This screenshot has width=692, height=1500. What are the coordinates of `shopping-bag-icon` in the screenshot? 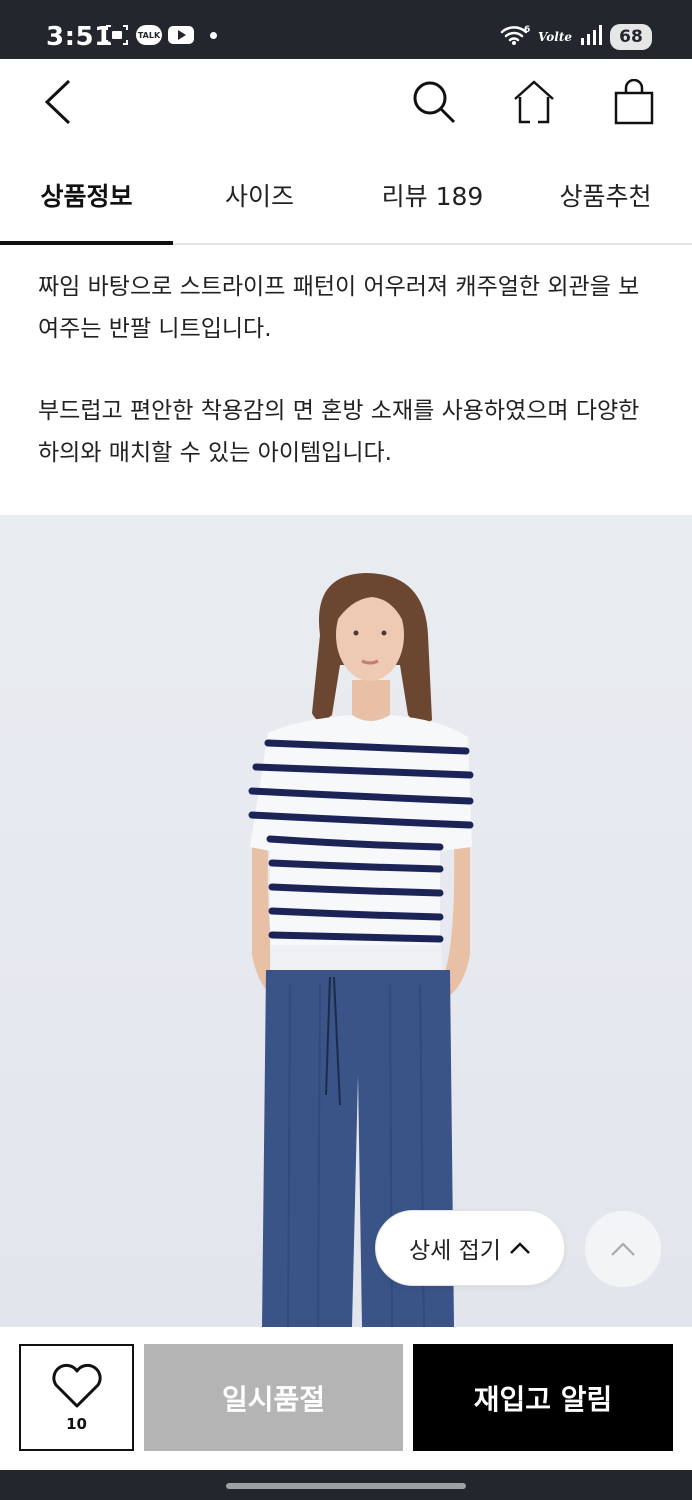 It's located at (634, 102).